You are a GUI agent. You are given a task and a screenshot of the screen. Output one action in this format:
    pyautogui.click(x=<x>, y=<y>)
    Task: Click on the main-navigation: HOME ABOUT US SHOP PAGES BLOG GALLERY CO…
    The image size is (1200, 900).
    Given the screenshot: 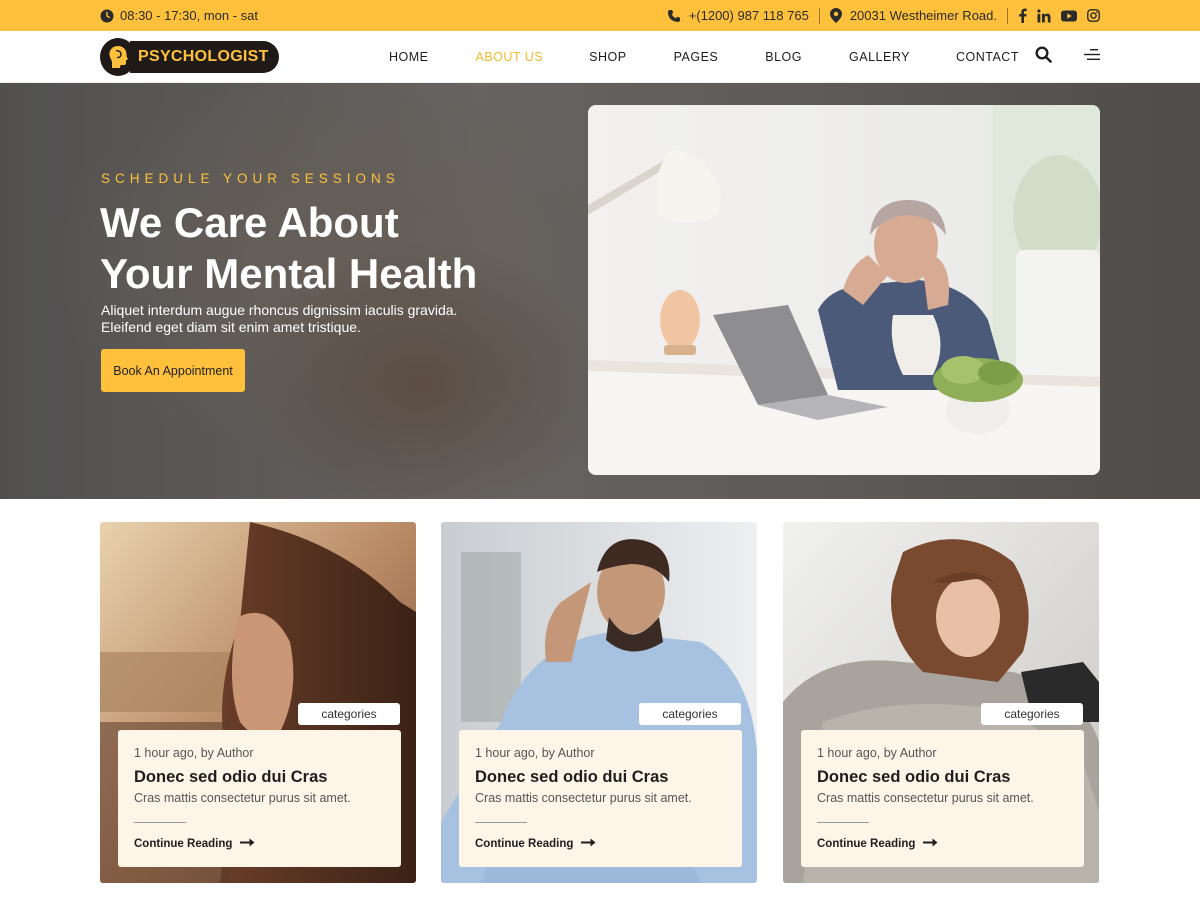 What is the action you would take?
    pyautogui.click(x=704, y=57)
    